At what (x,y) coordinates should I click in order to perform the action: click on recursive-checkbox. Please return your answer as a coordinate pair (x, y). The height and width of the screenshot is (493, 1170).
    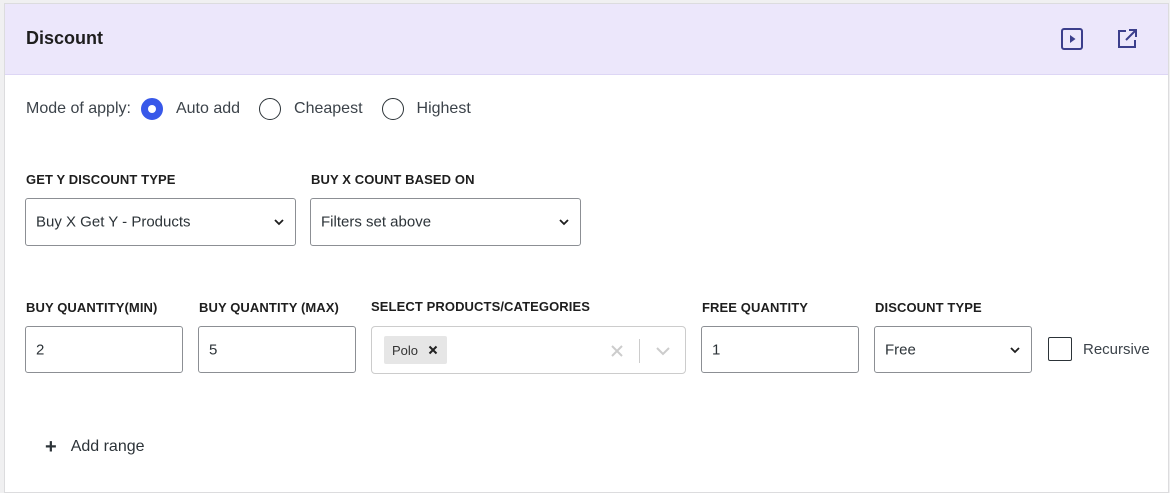
    Looking at the image, I should click on (1060, 349).